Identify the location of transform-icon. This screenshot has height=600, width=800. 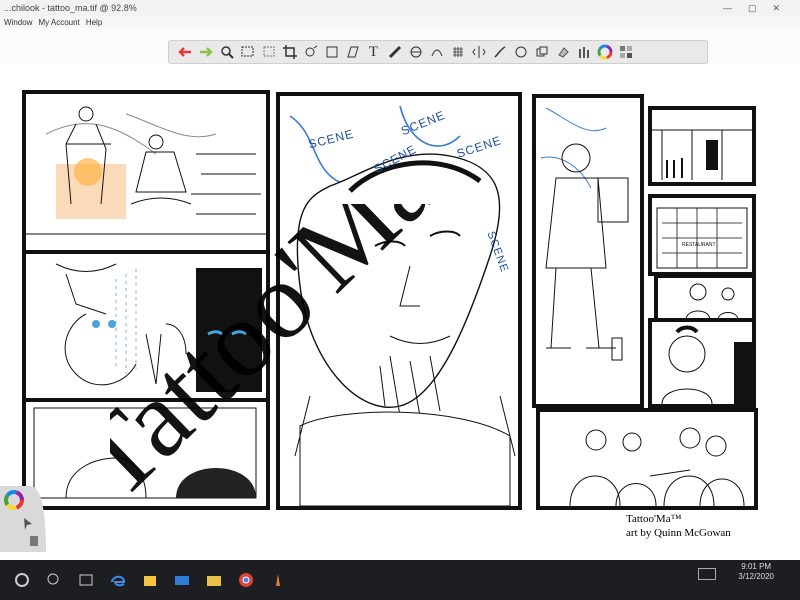
(310, 52).